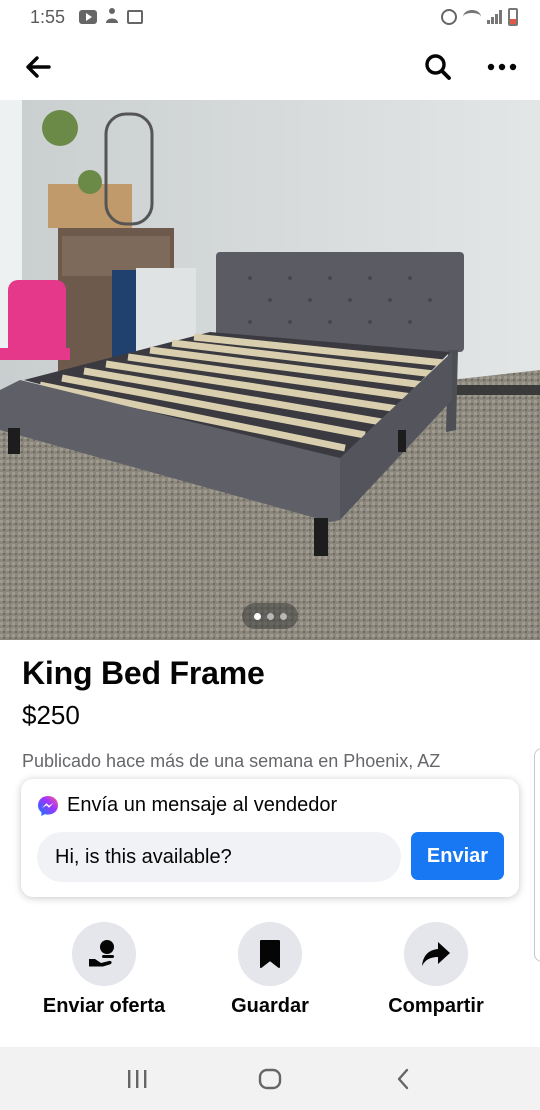 The height and width of the screenshot is (1110, 540). What do you see at coordinates (270, 954) in the screenshot?
I see `bookmark-icon` at bounding box center [270, 954].